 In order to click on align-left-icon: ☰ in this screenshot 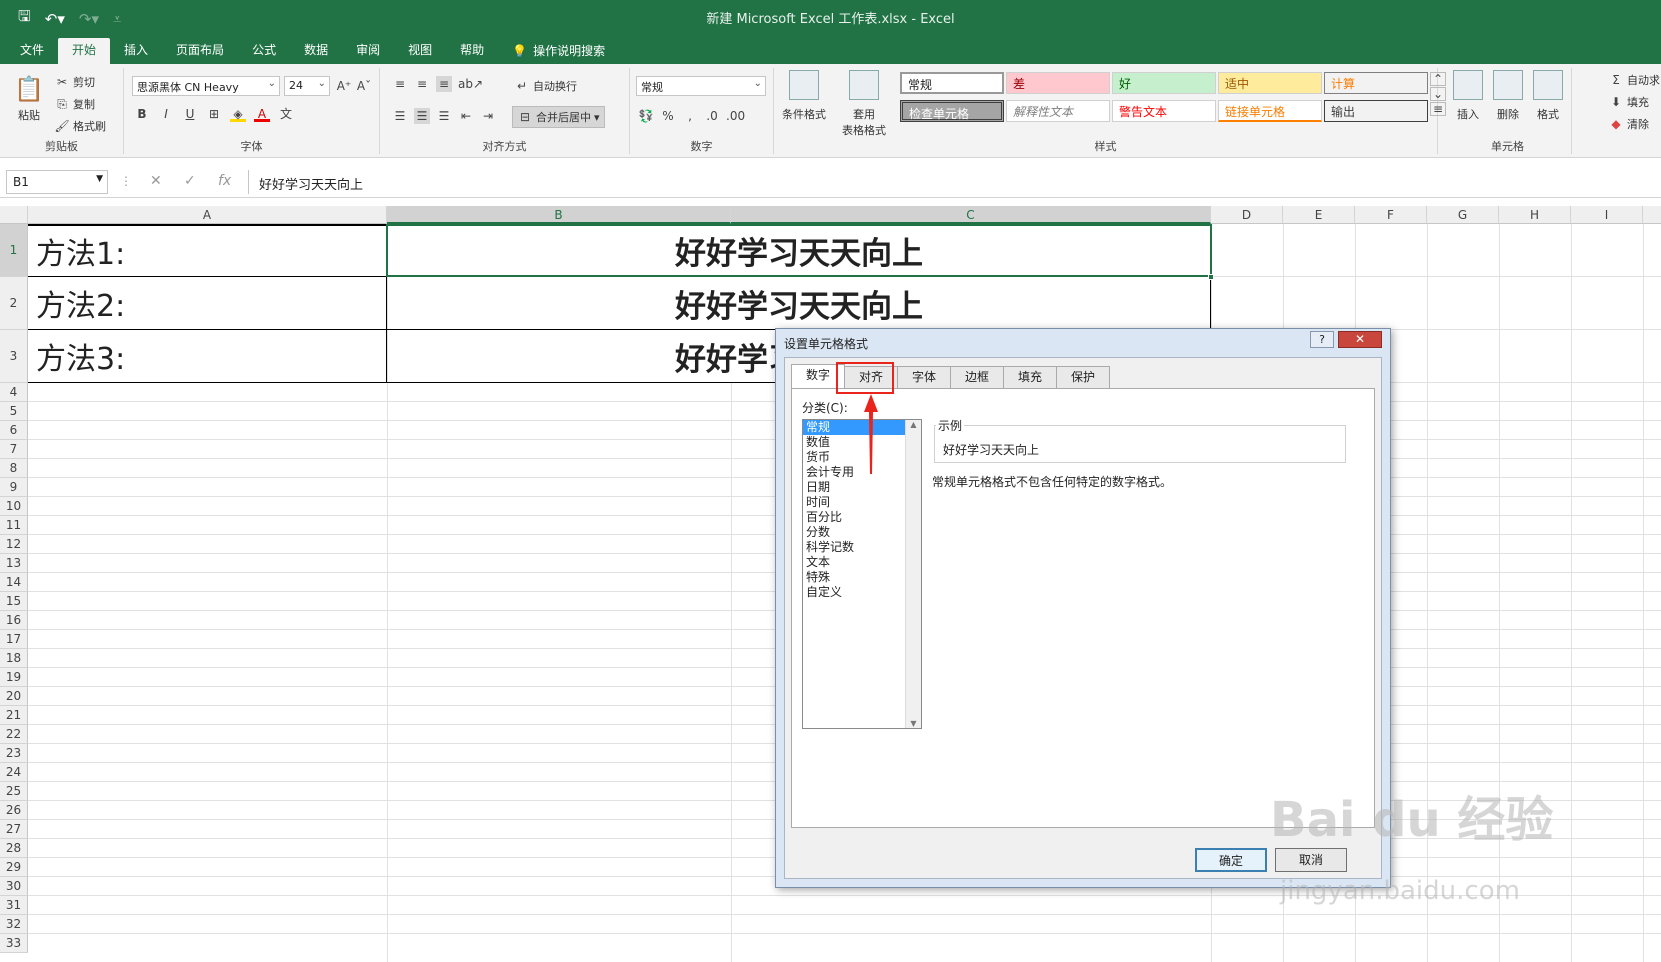, I will do `click(400, 116)`.